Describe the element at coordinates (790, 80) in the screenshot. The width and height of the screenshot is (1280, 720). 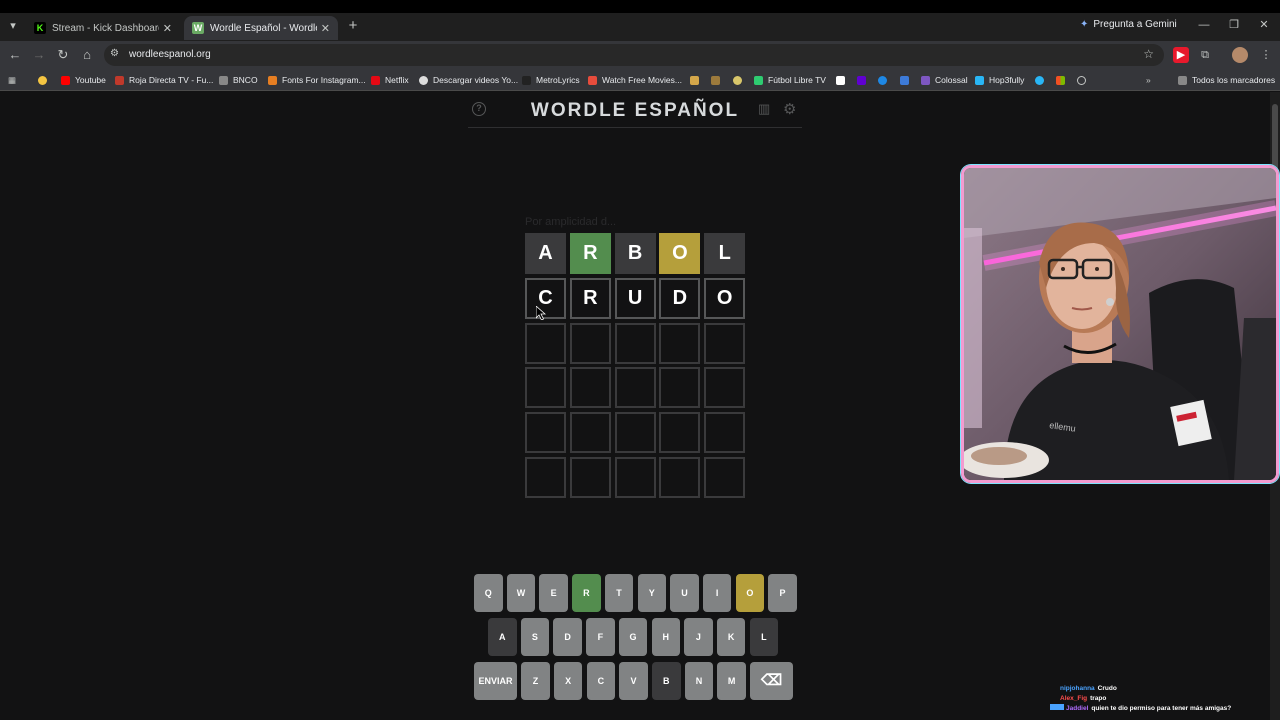
I see `bookmark-futbol-libre: Fútbol Libre TV` at that location.